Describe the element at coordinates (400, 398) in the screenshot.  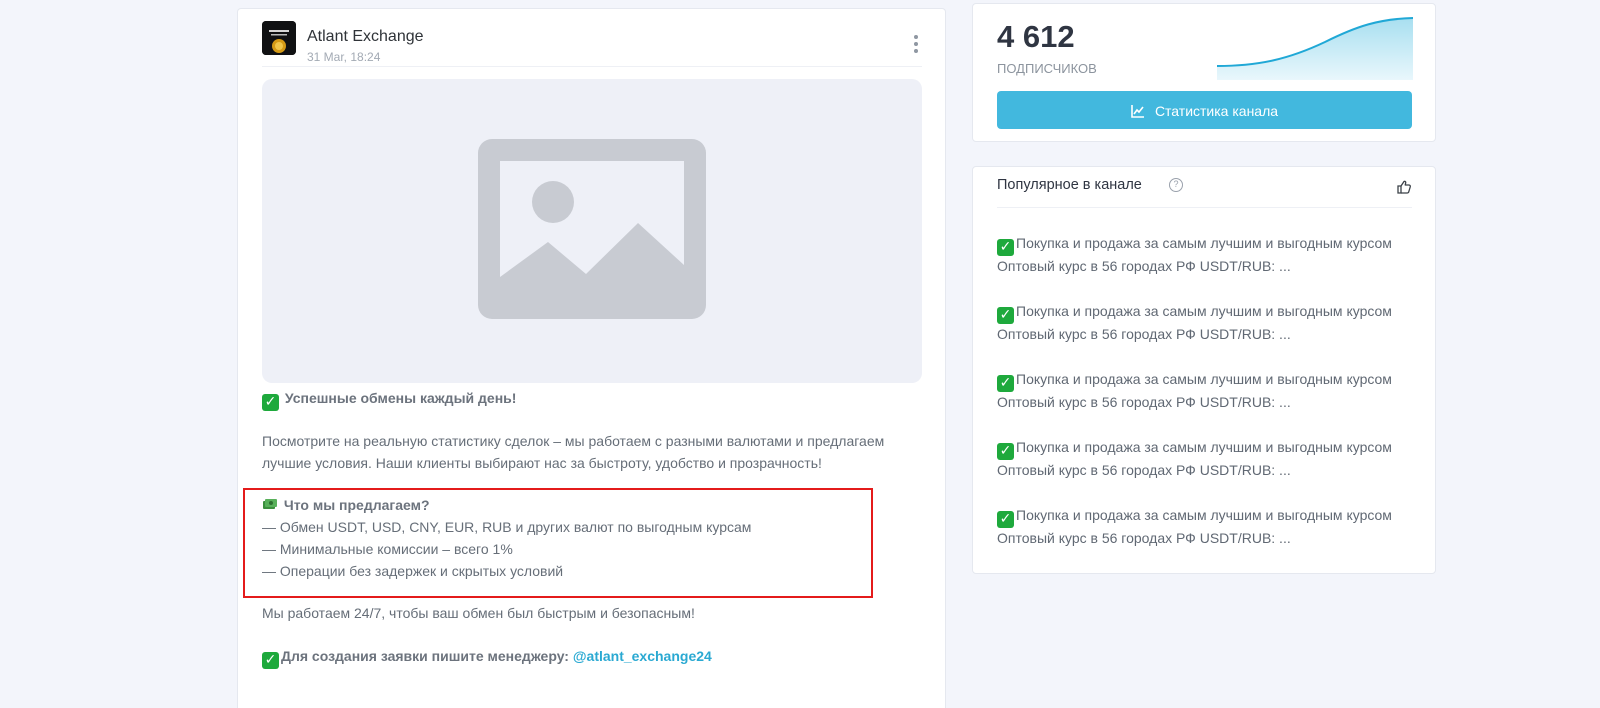
I see `headline-text: Успешные обмены каждый день!` at that location.